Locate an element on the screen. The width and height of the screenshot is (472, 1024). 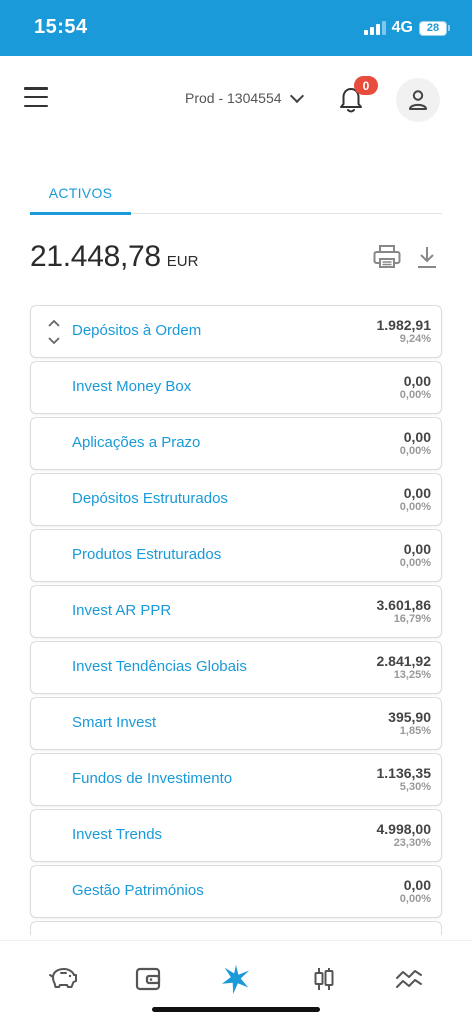
list-item: Produtos Estruturados 0,00 0,00% is located at coordinates (236, 555).